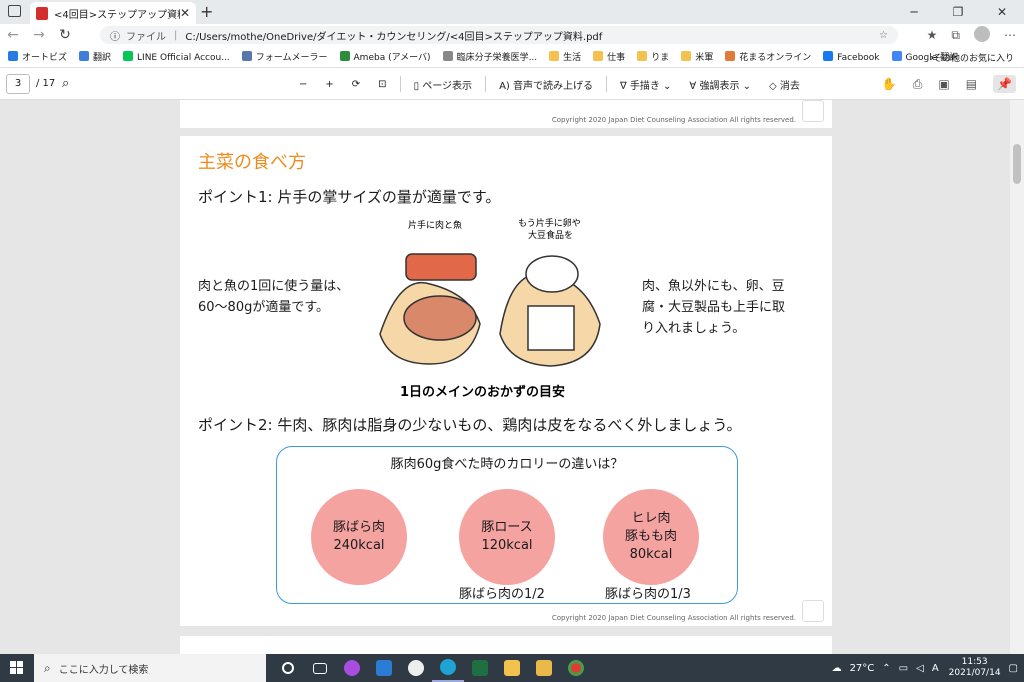  What do you see at coordinates (889, 84) in the screenshot?
I see `hand-icon: ✋` at bounding box center [889, 84].